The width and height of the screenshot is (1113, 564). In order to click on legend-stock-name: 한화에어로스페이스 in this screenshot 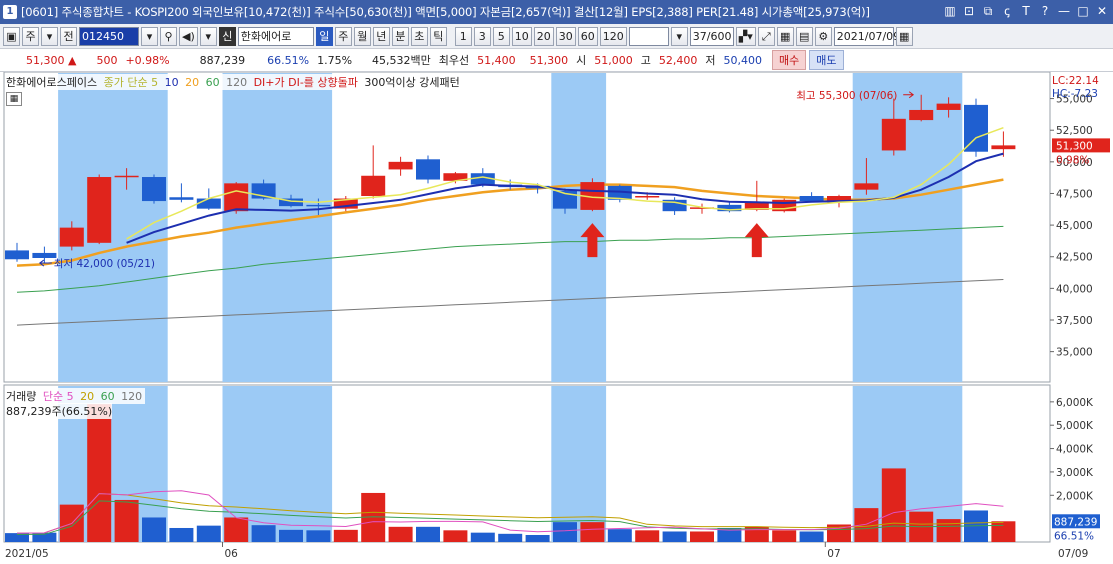, I will do `click(51, 82)`.